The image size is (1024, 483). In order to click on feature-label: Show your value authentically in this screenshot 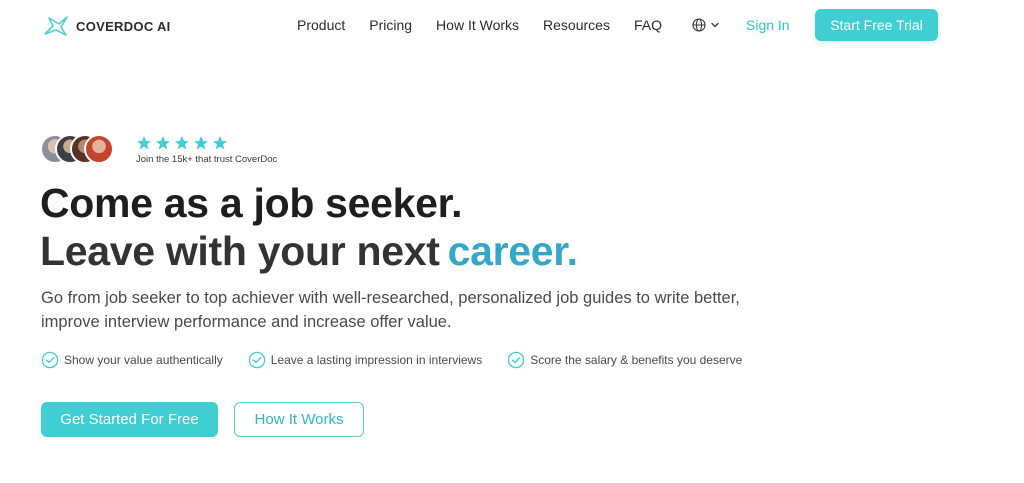, I will do `click(143, 360)`.